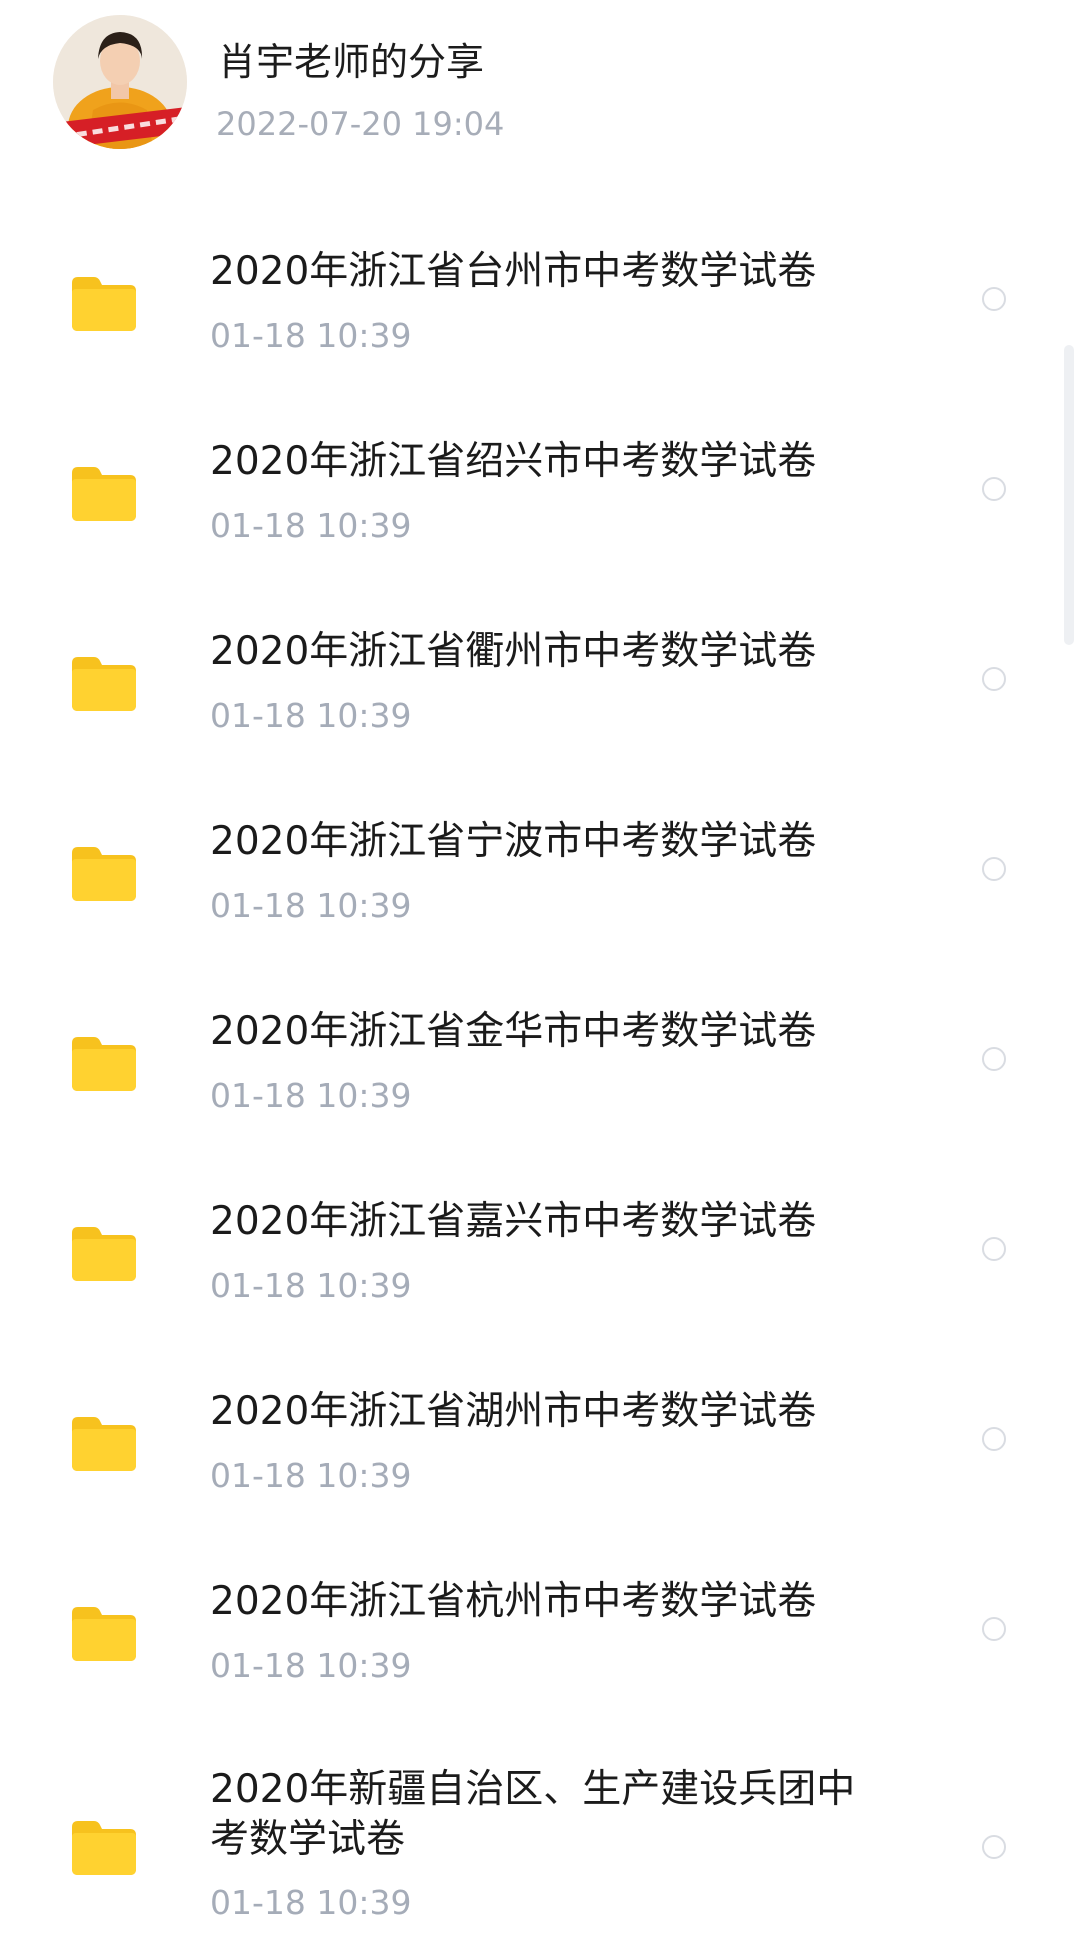  I want to click on file-name: 2020年浙江省绍兴市中考数学试卷, so click(513, 461).